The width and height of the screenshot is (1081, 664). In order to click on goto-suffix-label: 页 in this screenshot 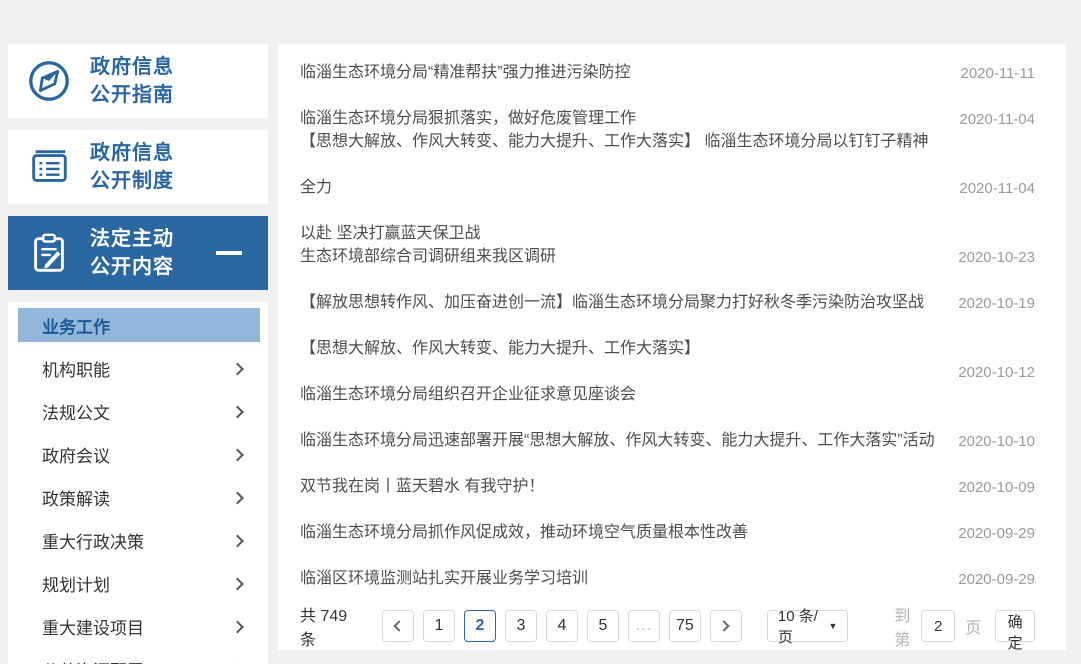, I will do `click(973, 628)`.